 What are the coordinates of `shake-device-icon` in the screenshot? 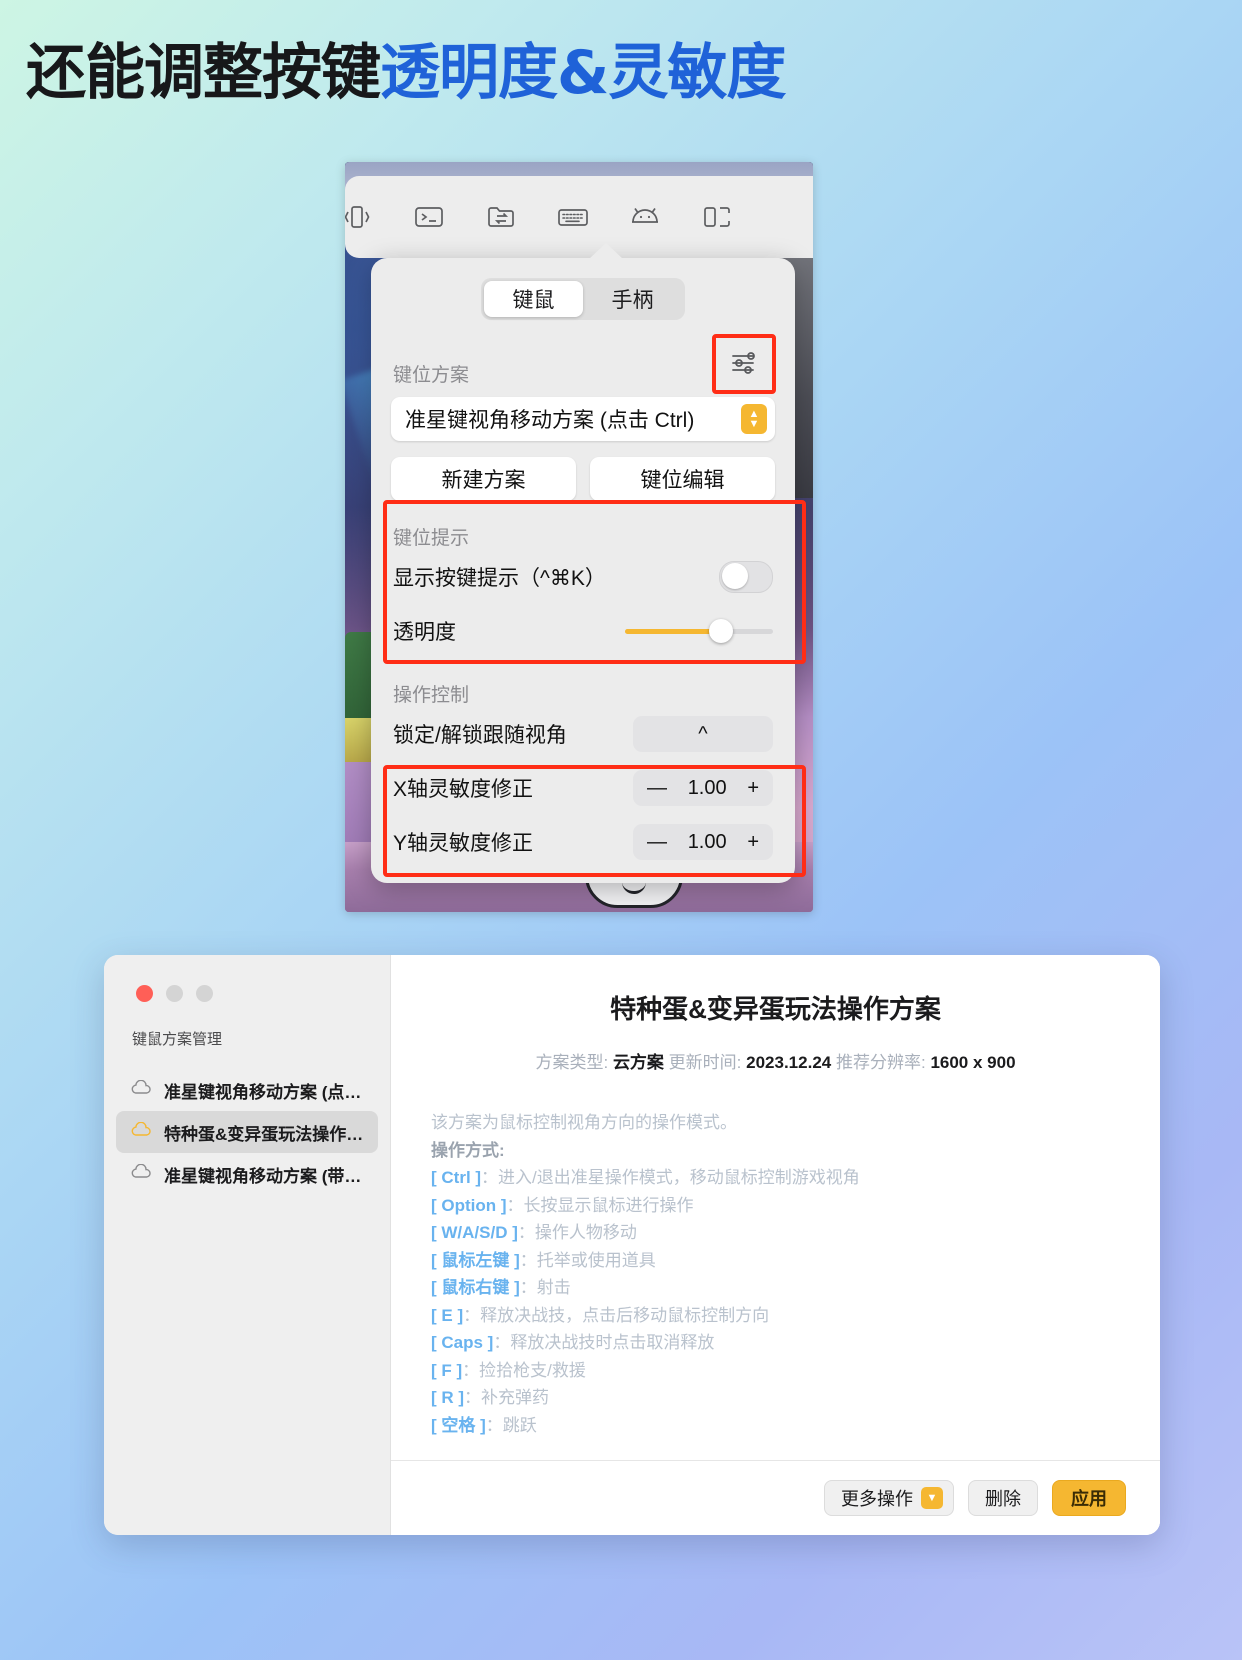 It's located at (362, 217).